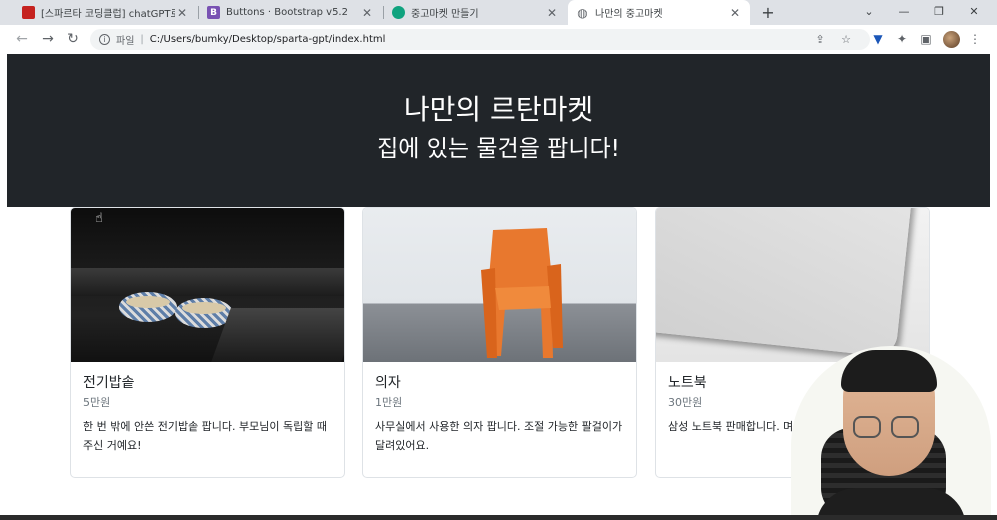  Describe the element at coordinates (869, 11) in the screenshot. I see `chevron-down-icon: ⌄` at that location.